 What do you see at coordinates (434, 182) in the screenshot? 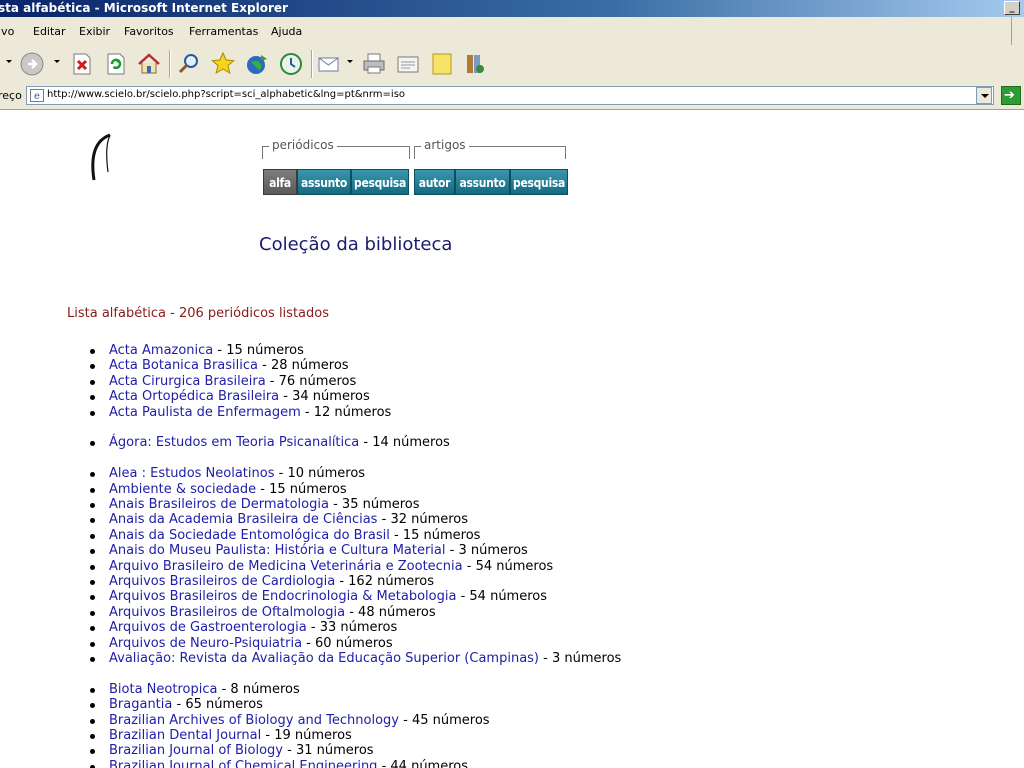
I see `nav-artigos-autor: autor` at bounding box center [434, 182].